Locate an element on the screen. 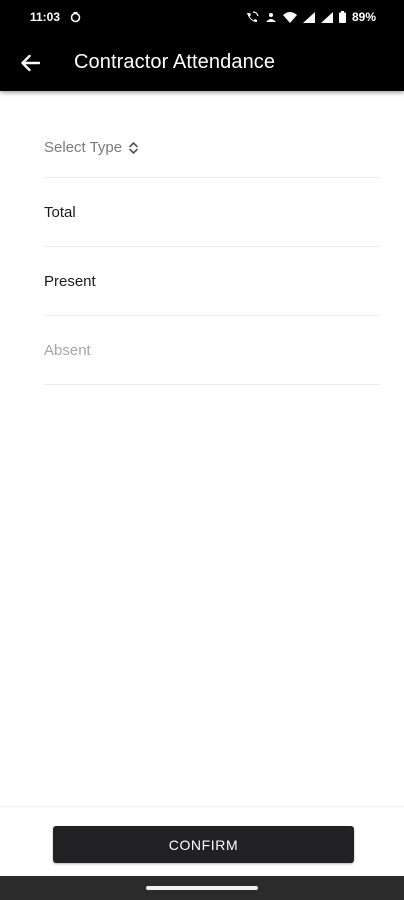 The width and height of the screenshot is (404, 900). chevron-up-down-icon is located at coordinates (133, 148).